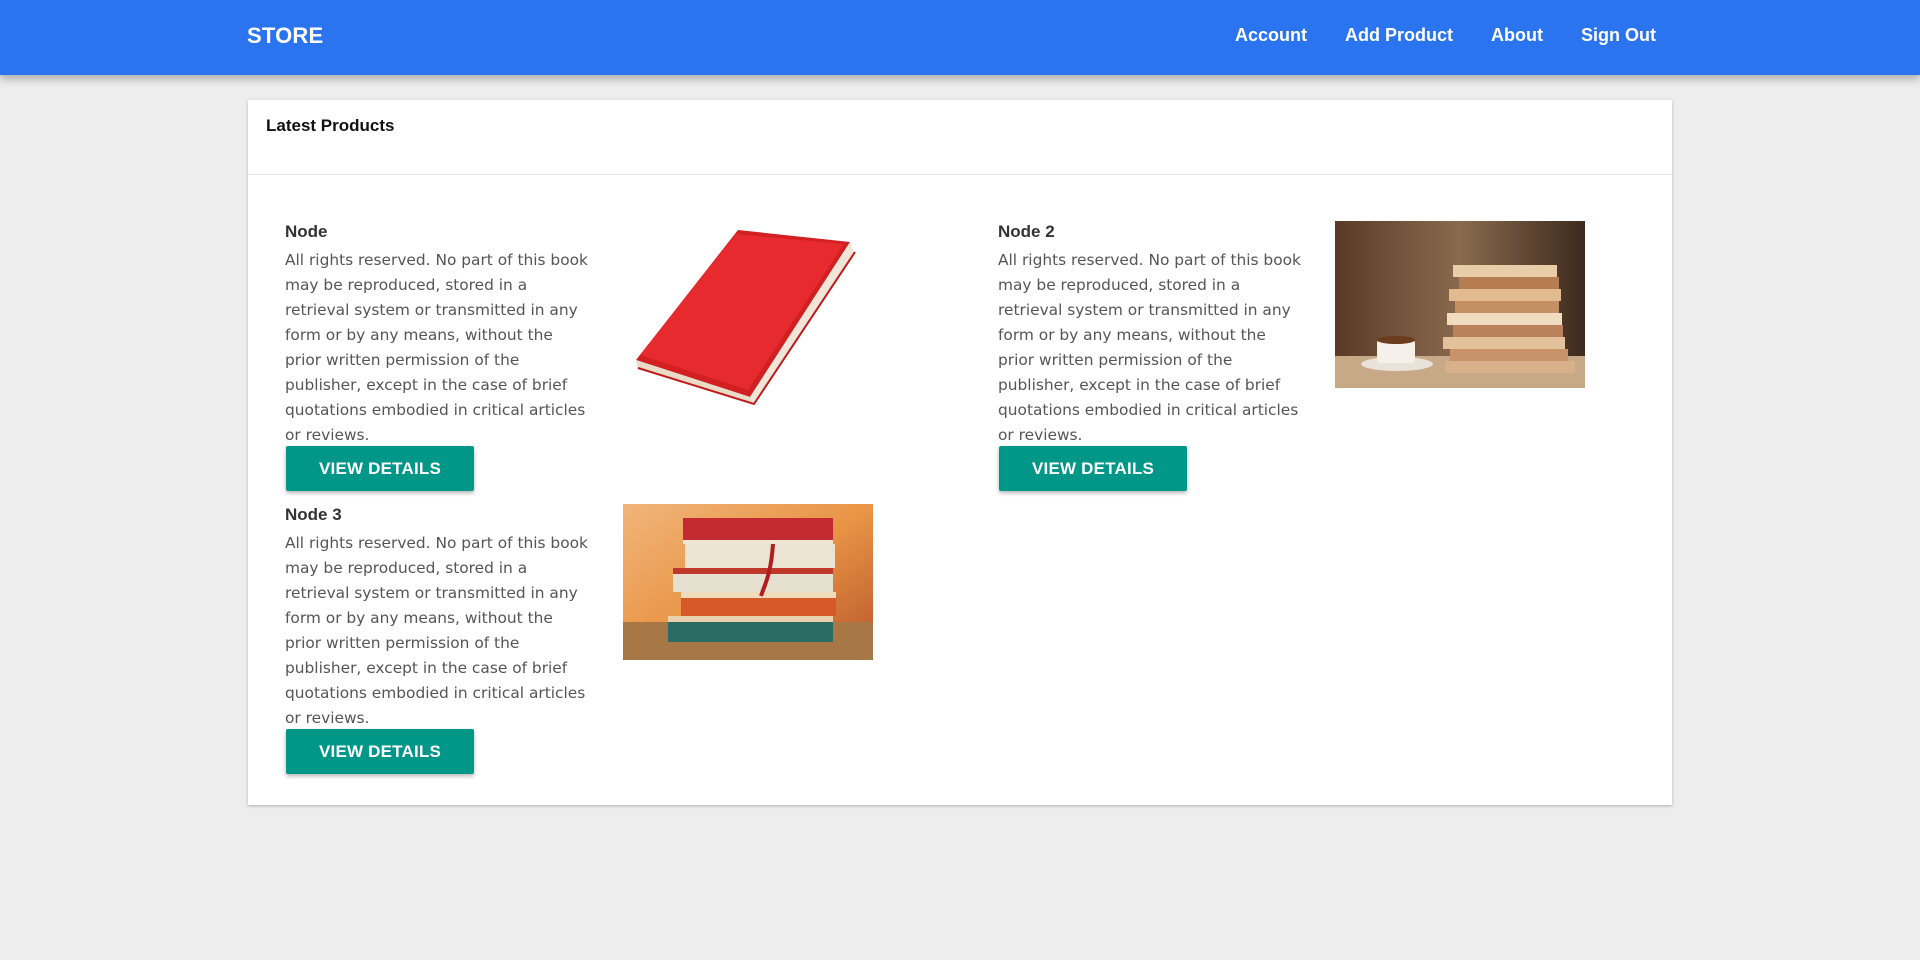  What do you see at coordinates (285, 36) in the screenshot?
I see `brand-logo: STORE` at bounding box center [285, 36].